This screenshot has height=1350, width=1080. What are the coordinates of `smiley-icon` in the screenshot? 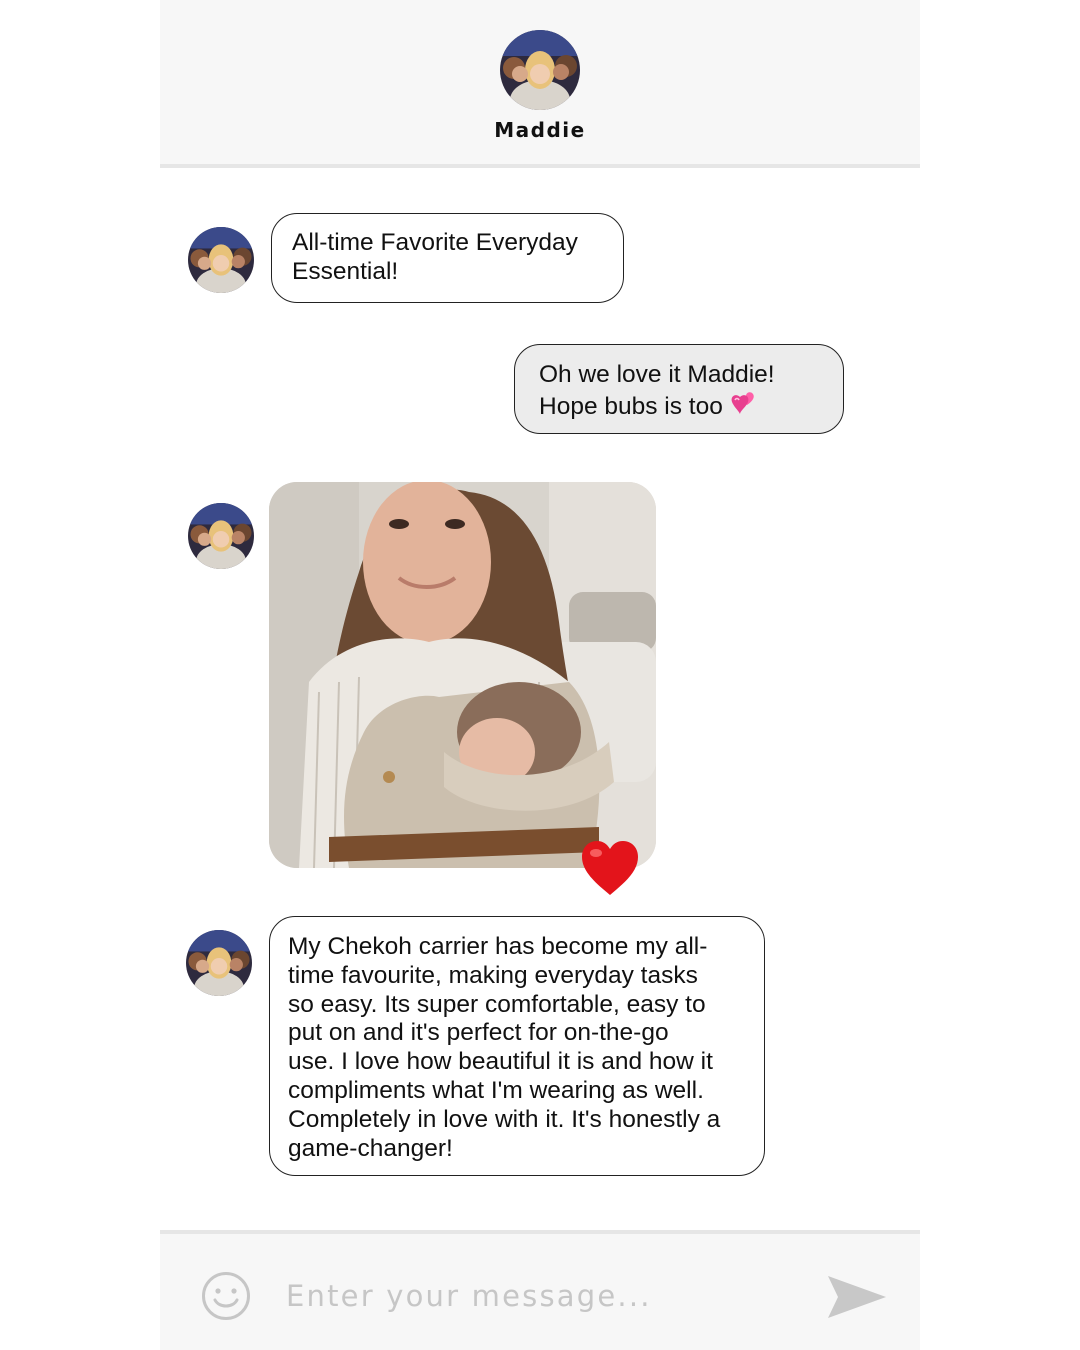 It's located at (226, 1296).